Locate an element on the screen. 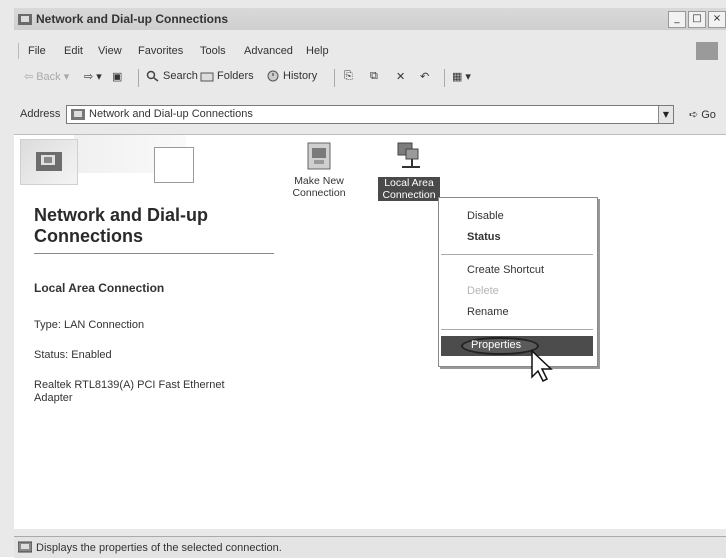  mouse-pointer-icon is located at coordinates (542, 366).